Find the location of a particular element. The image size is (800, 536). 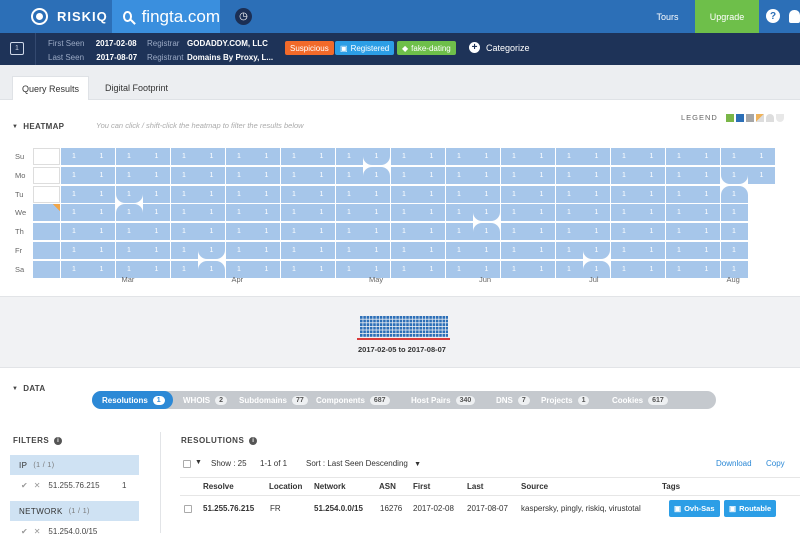

tag-fake-dating: ◆ fake-dating is located at coordinates (426, 48).